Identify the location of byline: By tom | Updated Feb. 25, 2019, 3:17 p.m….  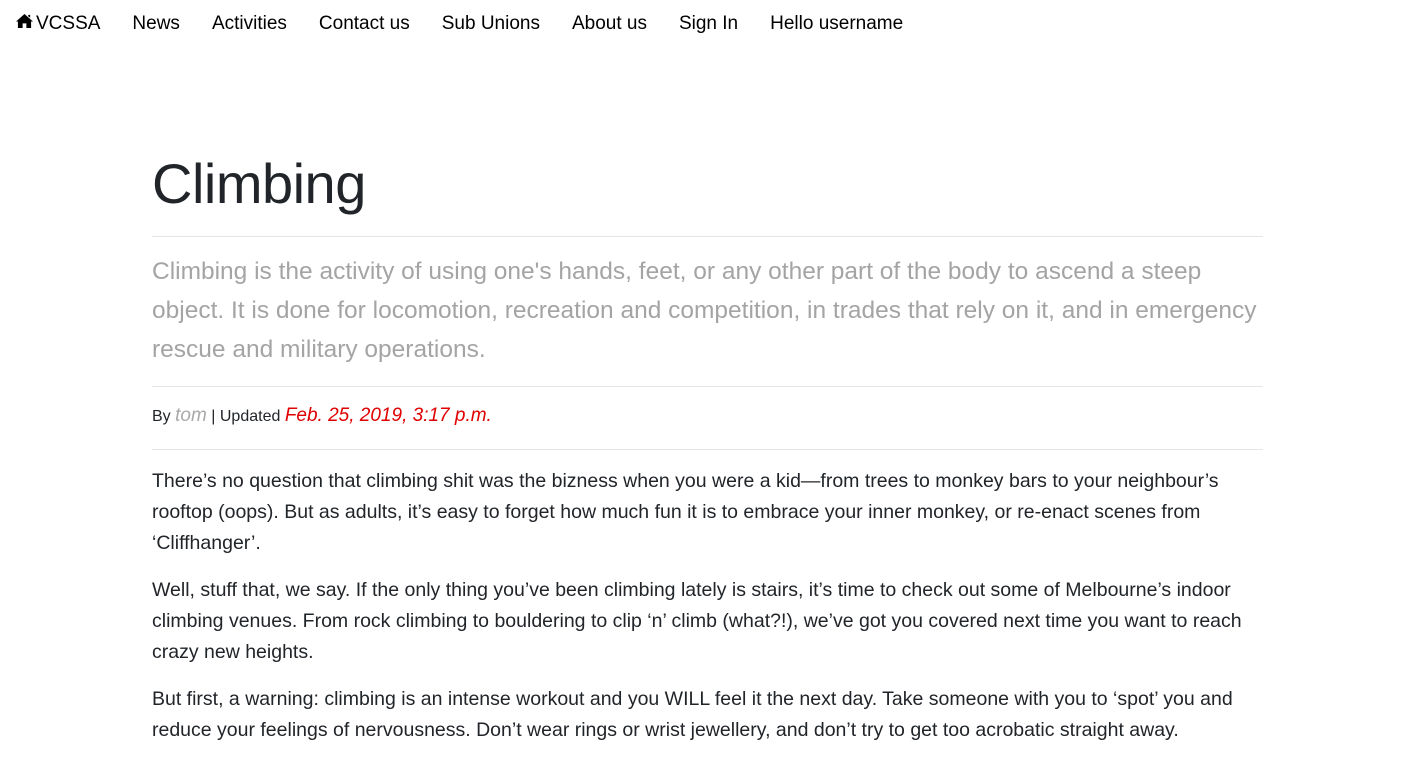
(322, 416).